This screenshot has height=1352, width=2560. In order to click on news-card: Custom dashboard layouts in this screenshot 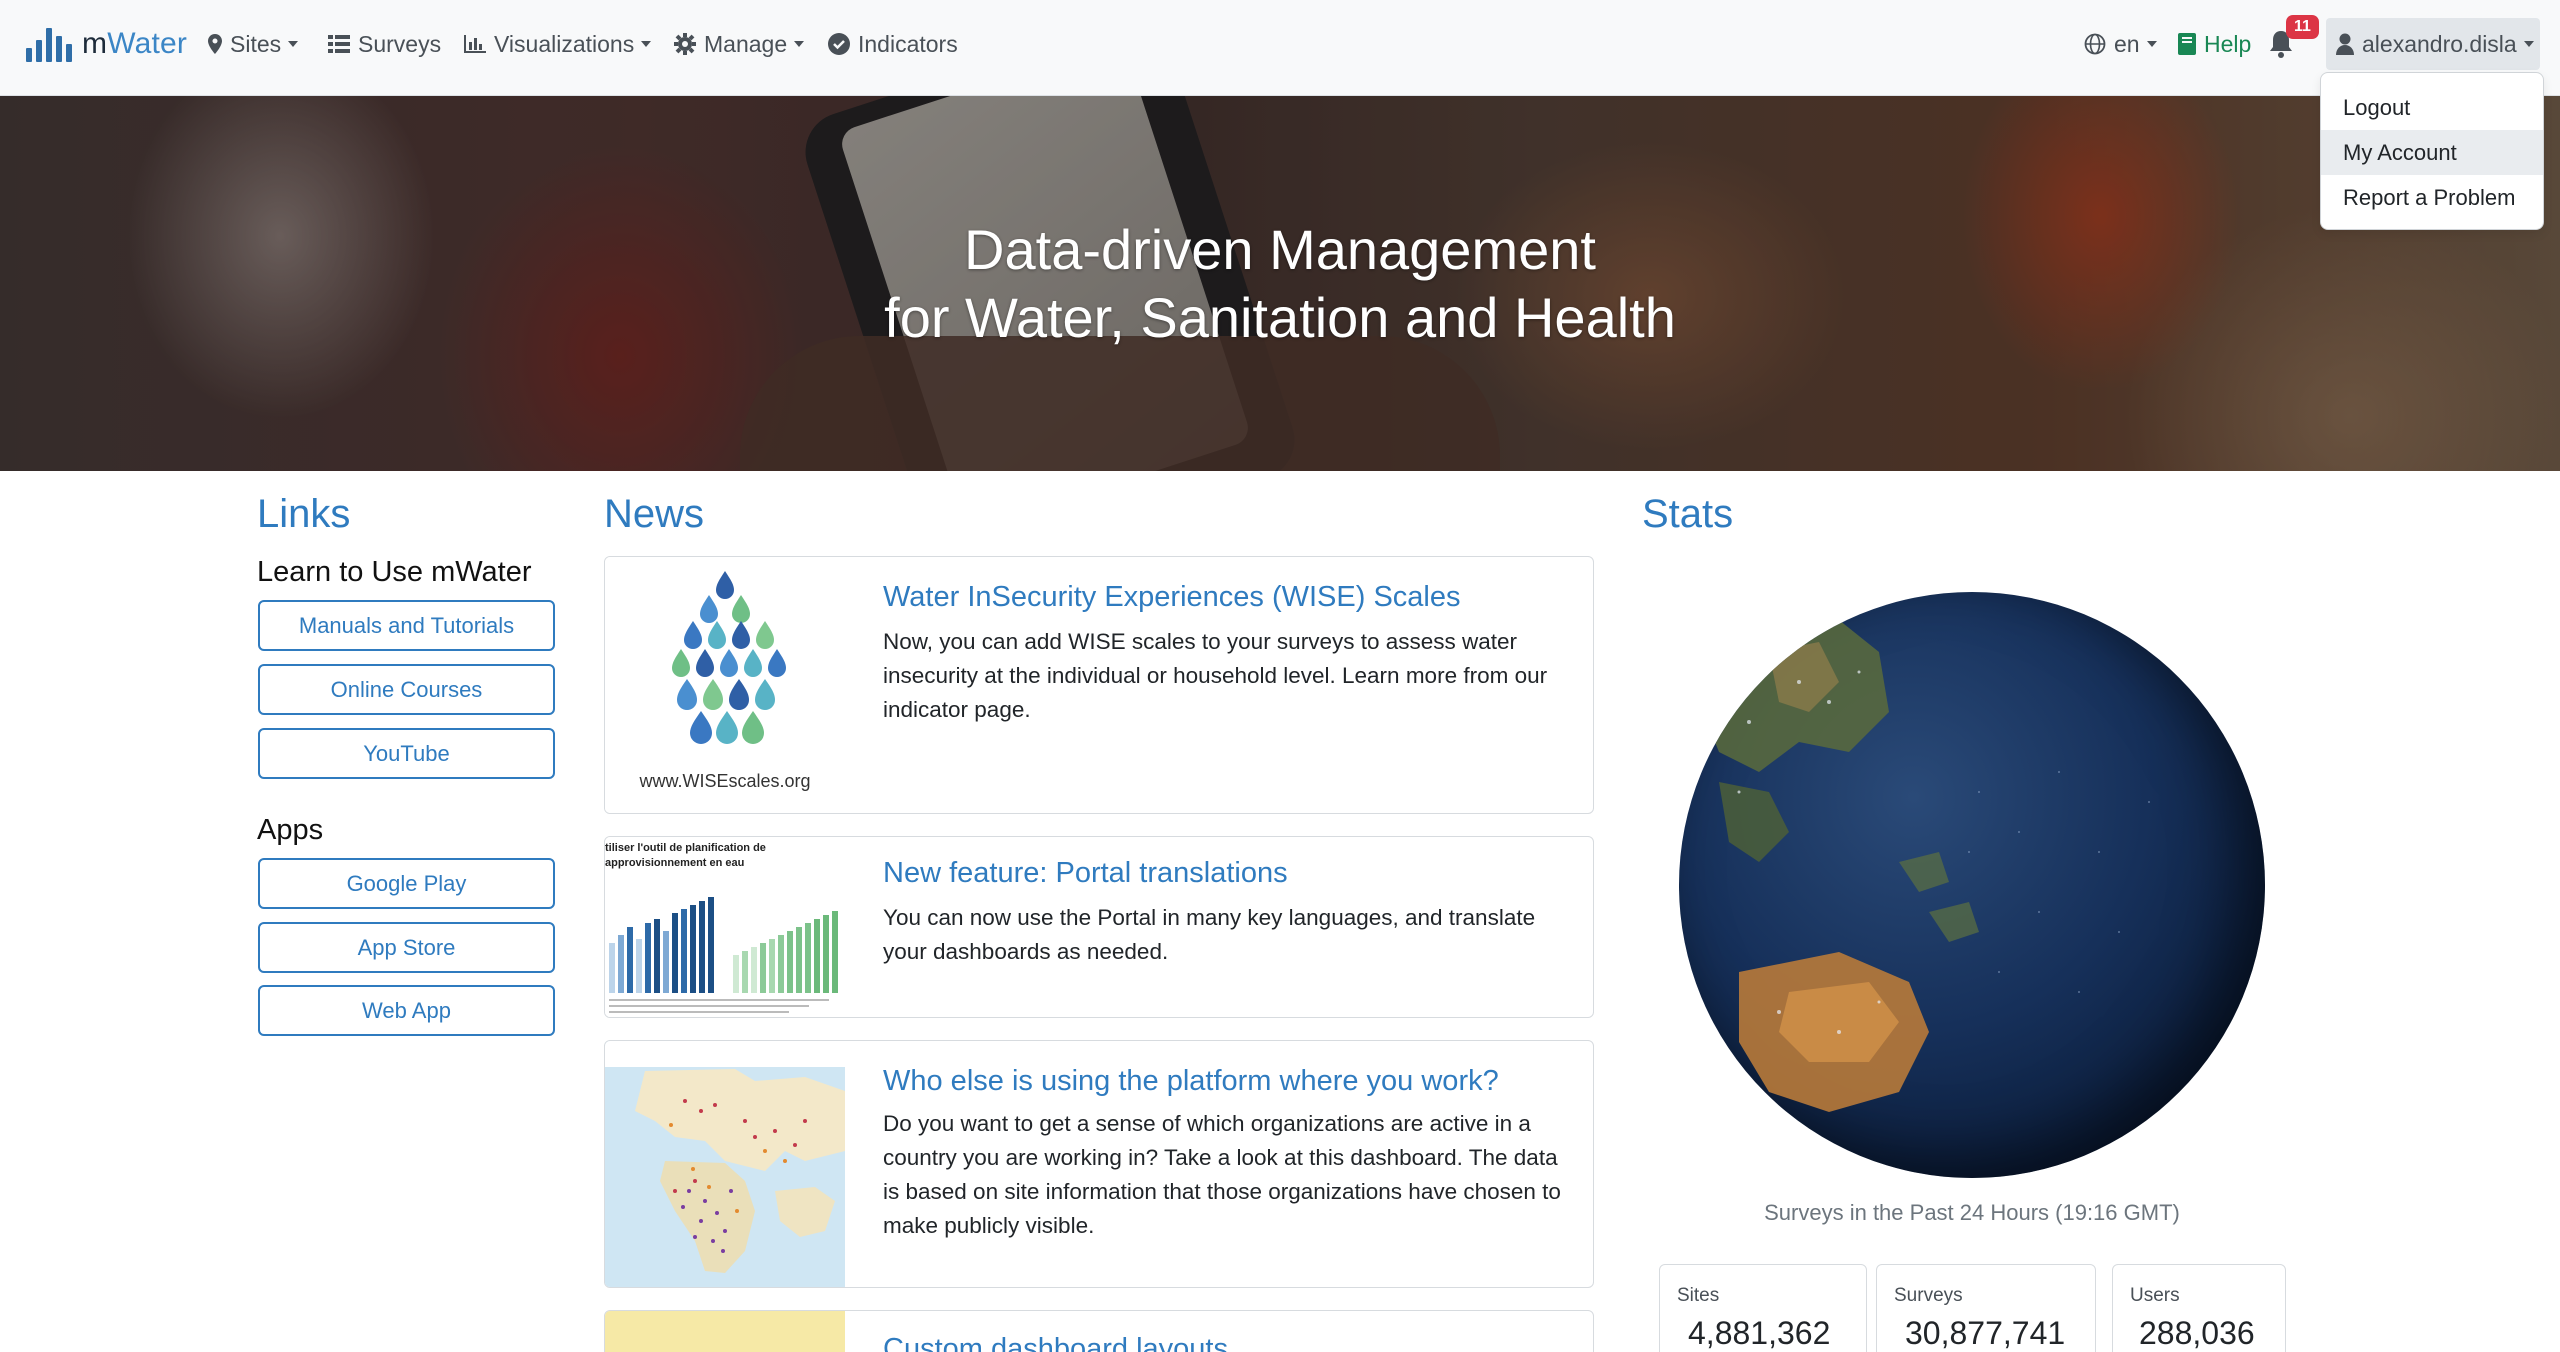, I will do `click(1099, 1331)`.